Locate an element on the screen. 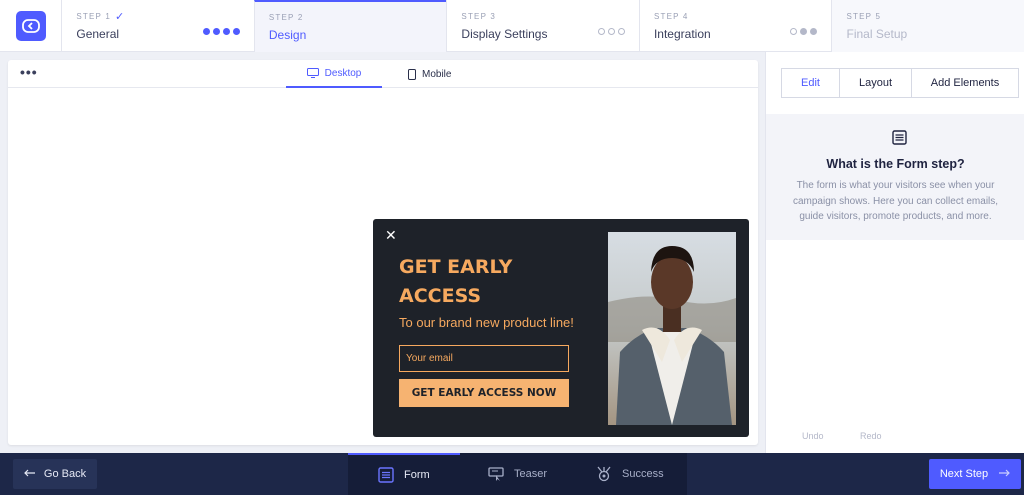 This screenshot has width=1024, height=495. step-design: STEP 2 Design is located at coordinates (350, 26).